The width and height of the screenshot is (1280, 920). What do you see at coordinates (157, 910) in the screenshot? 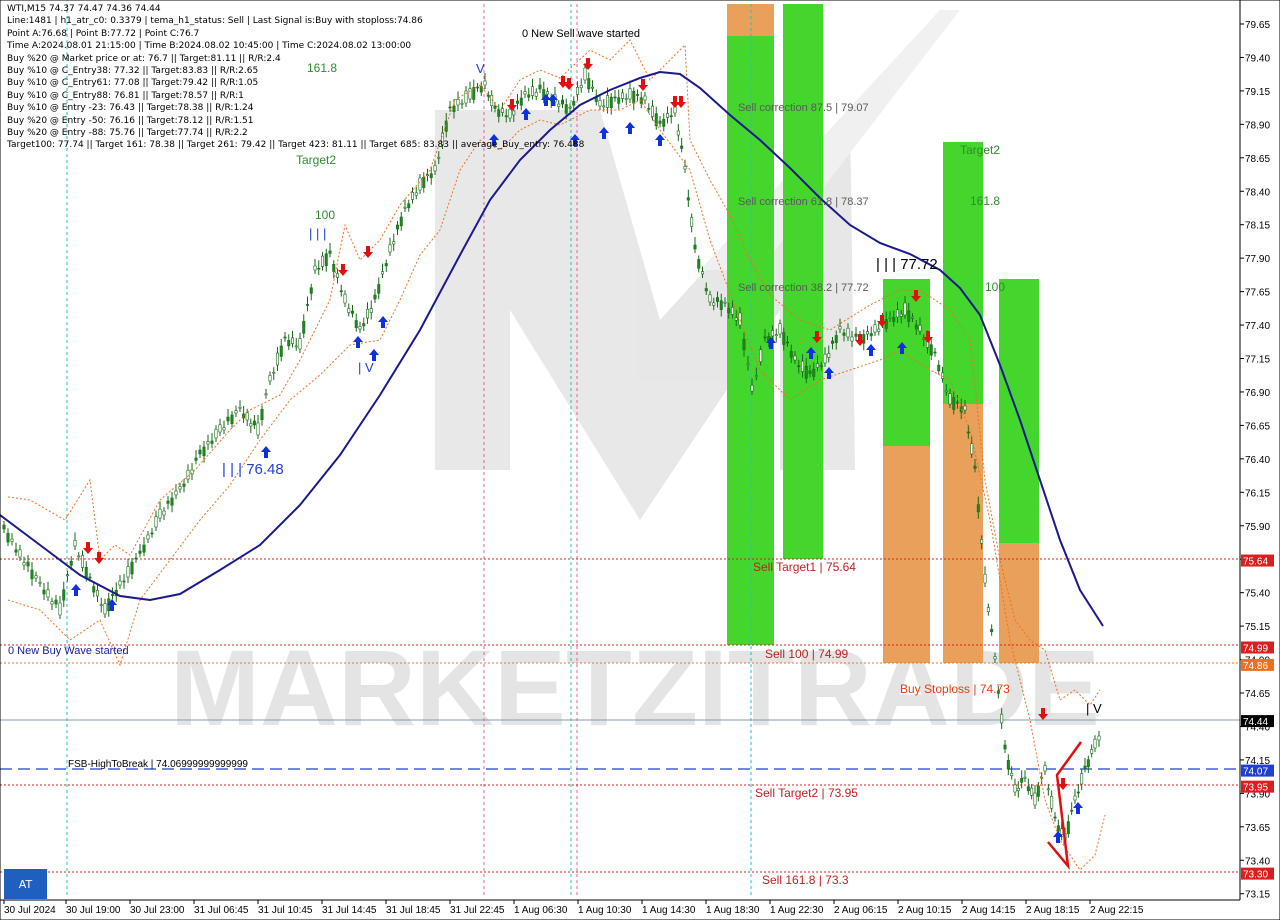
I see `time-tick-label: 30 Jul 23:00` at bounding box center [157, 910].